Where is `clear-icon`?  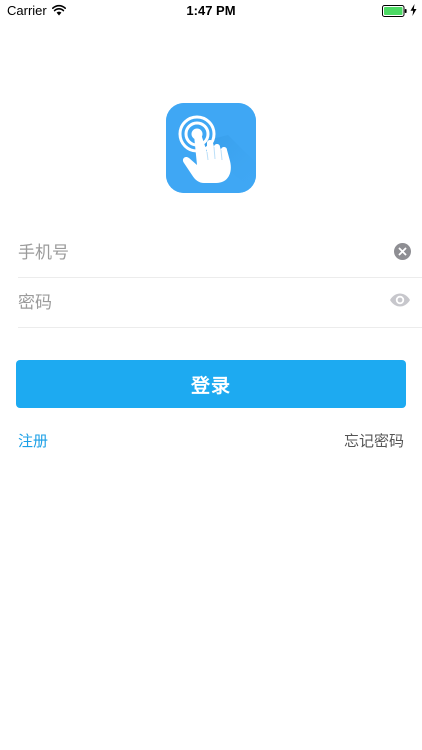
clear-icon is located at coordinates (402, 251).